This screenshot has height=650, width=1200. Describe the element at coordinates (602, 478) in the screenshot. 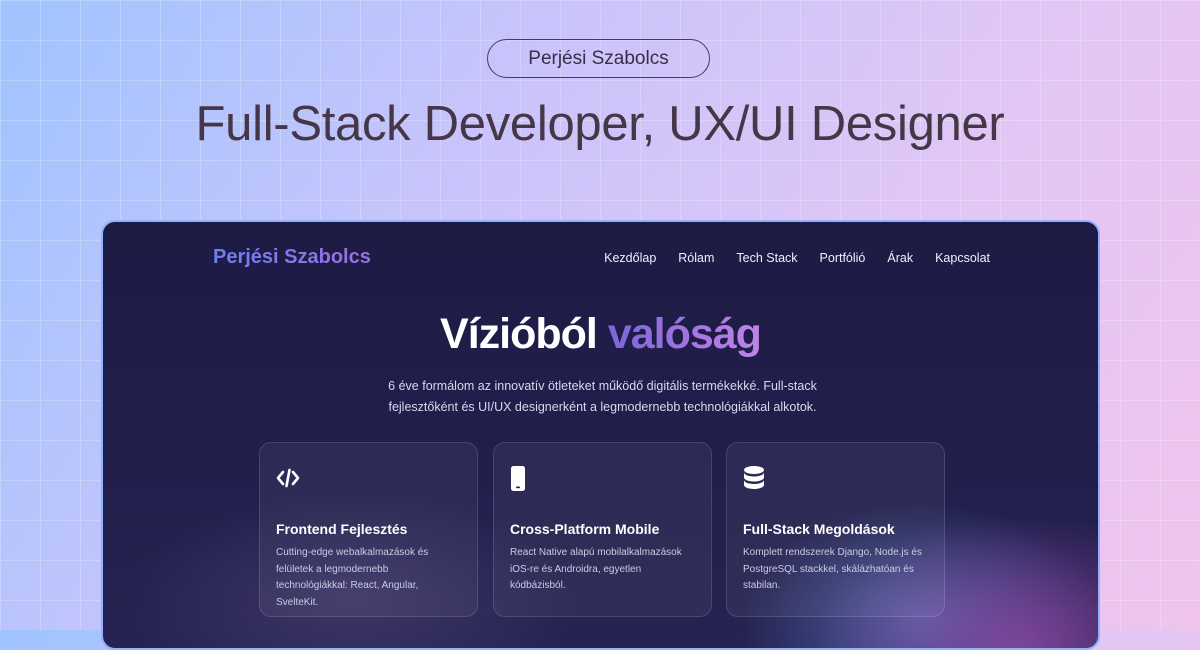

I see `mobile-phone-icon` at that location.